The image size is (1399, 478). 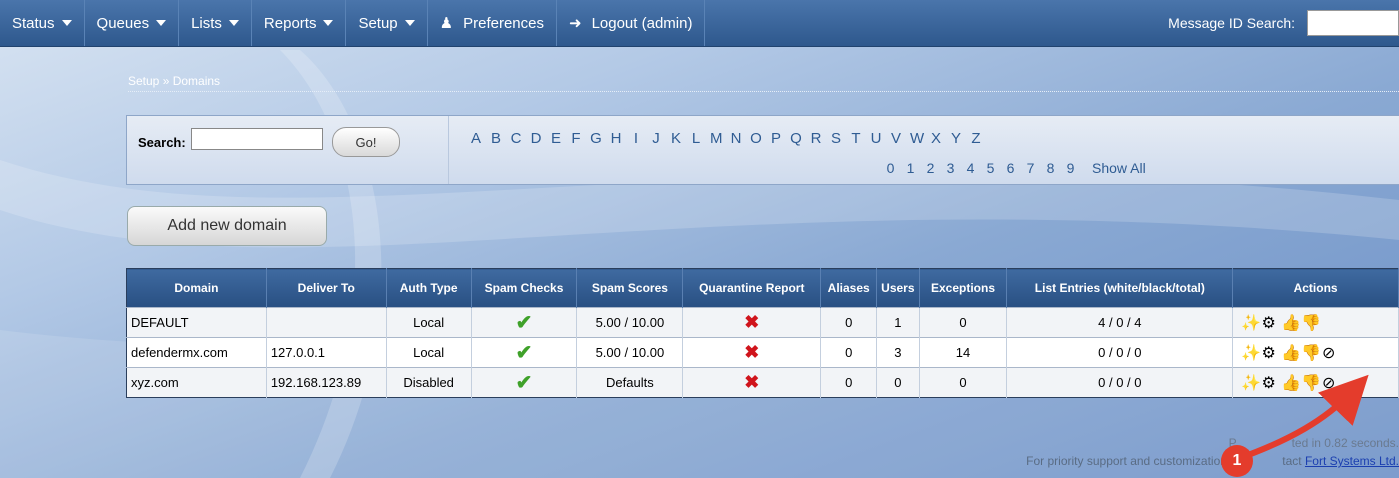 What do you see at coordinates (936, 138) in the screenshot?
I see `letter-filter-x: X` at bounding box center [936, 138].